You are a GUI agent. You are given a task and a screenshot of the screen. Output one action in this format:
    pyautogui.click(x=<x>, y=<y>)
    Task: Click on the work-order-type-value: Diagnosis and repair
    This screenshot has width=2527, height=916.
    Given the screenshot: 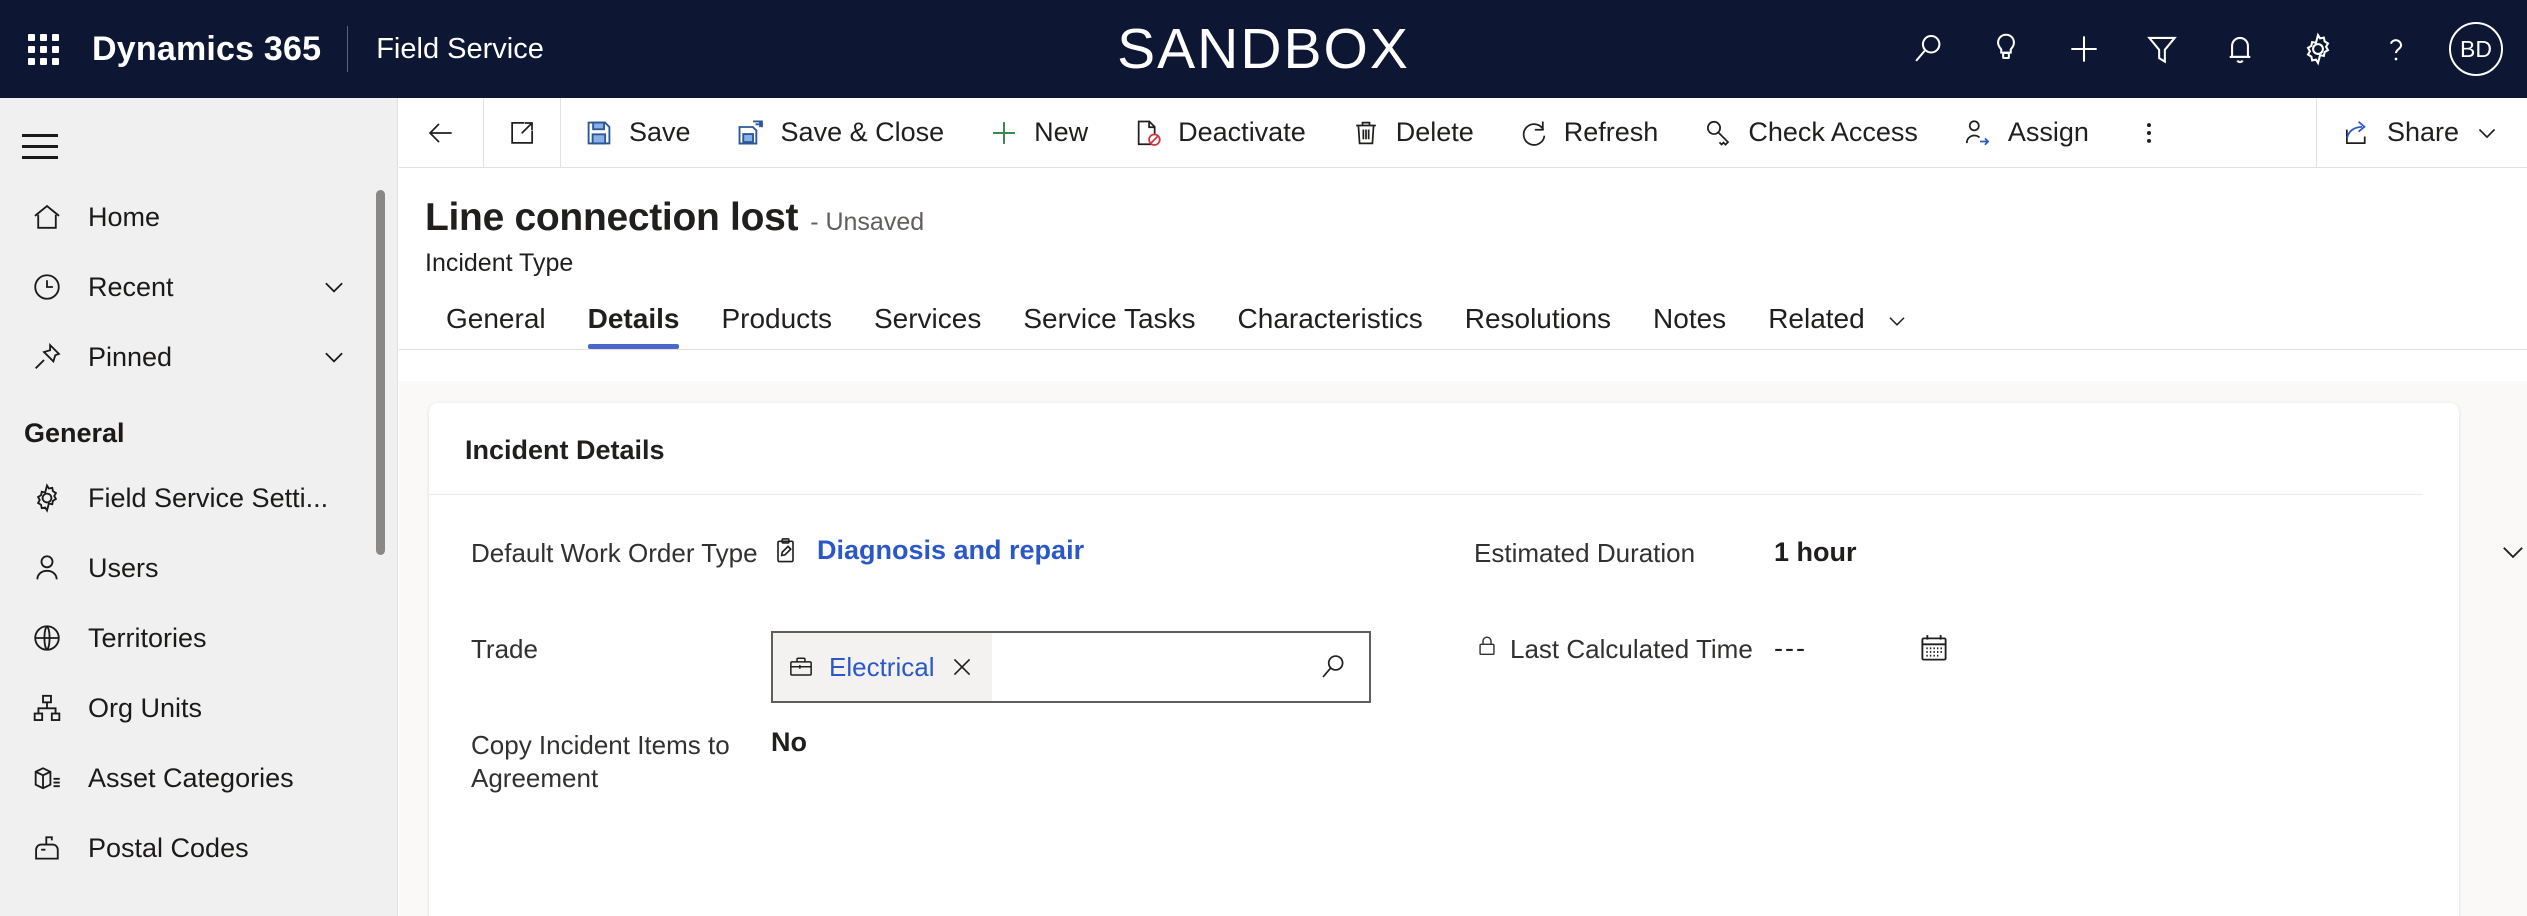 What is the action you would take?
    pyautogui.click(x=951, y=550)
    